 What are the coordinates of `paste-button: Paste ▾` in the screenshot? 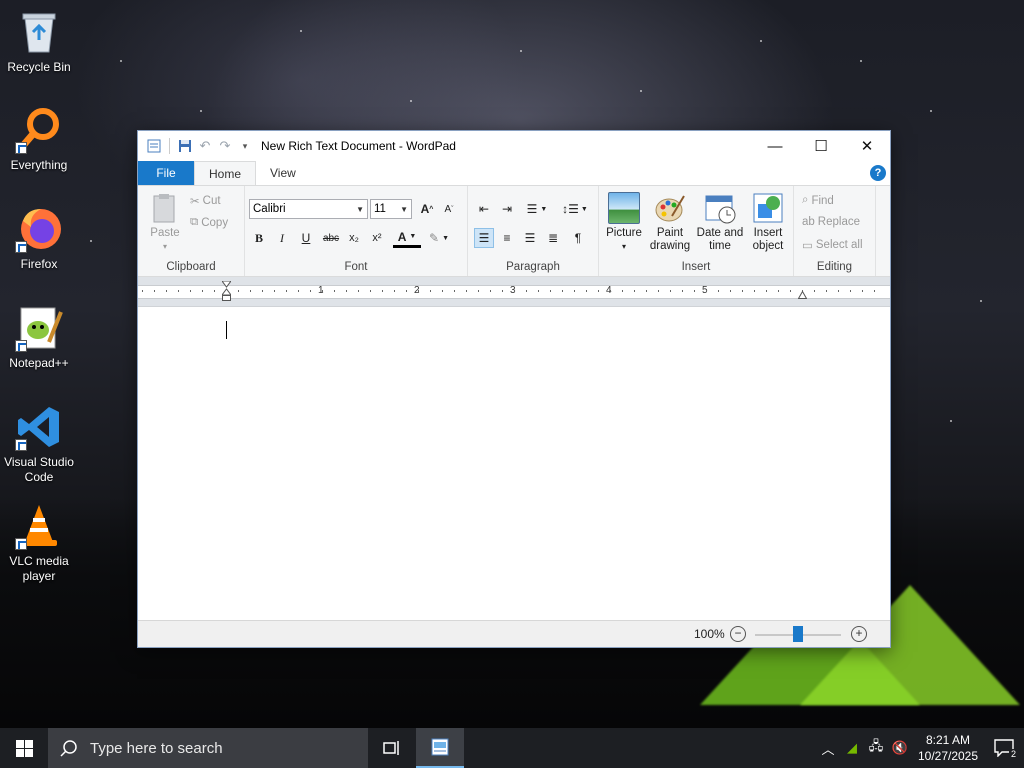 It's located at (165, 222).